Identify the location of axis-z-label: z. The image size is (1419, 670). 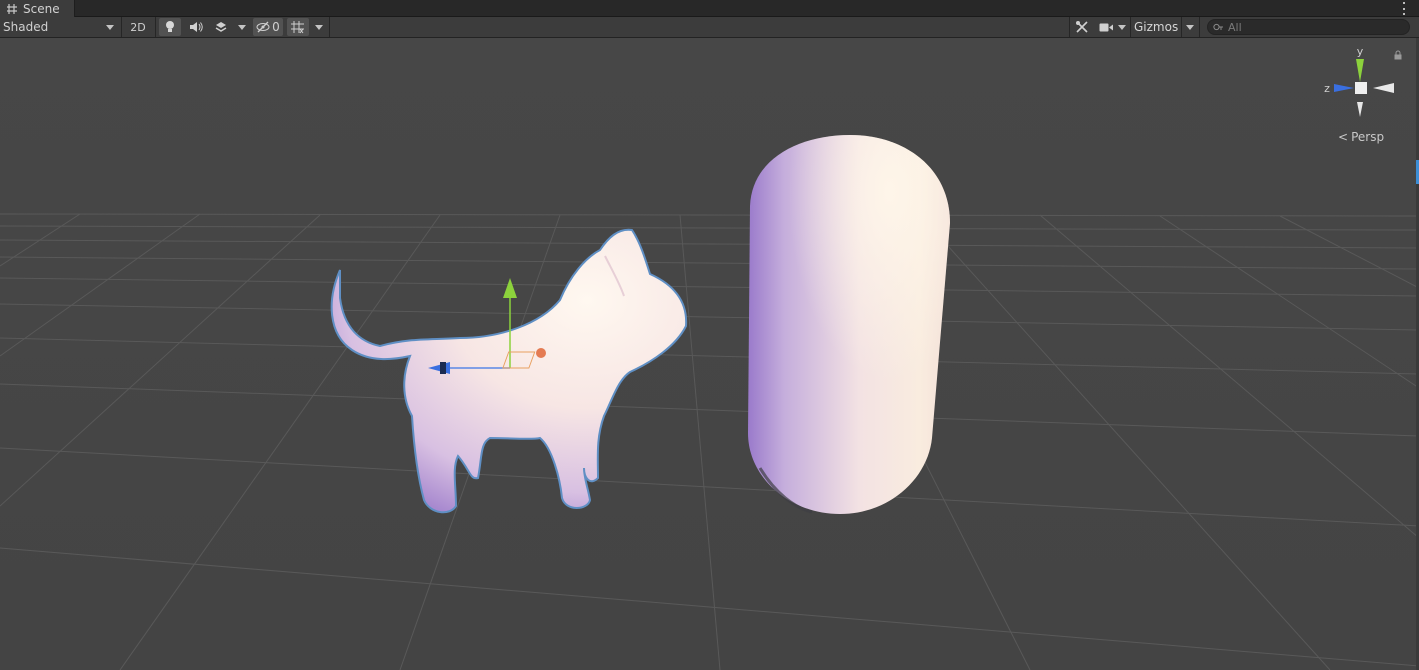
(1327, 88).